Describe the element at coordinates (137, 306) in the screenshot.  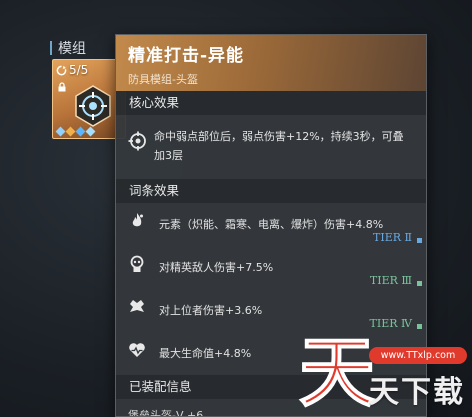
I see `higher-rank-icon` at that location.